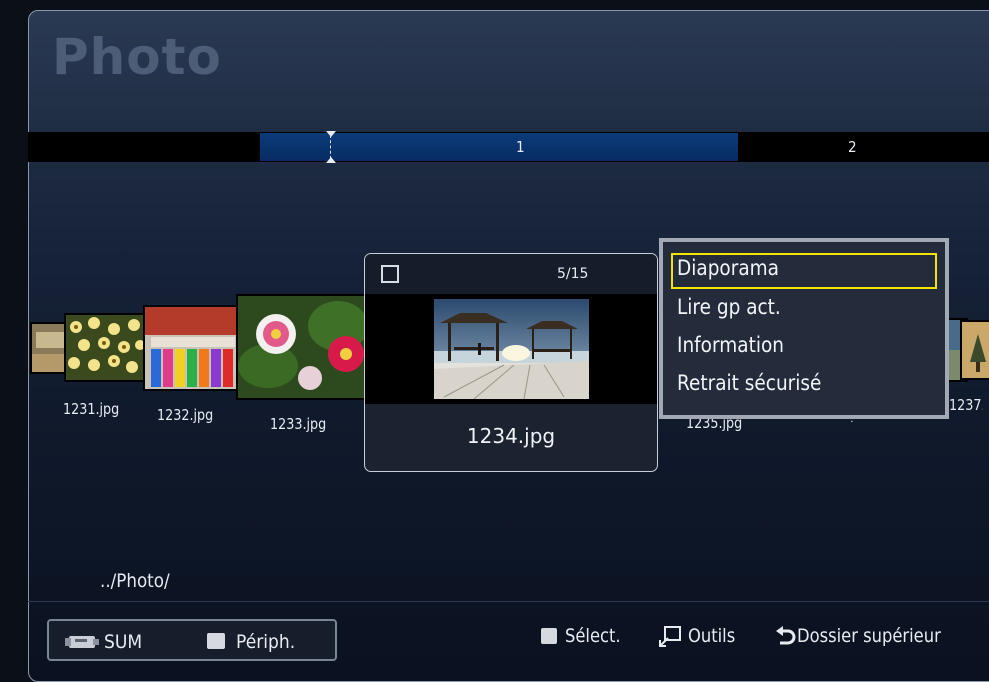 The width and height of the screenshot is (989, 682). Describe the element at coordinates (549, 636) in the screenshot. I see `select-button-icon` at that location.